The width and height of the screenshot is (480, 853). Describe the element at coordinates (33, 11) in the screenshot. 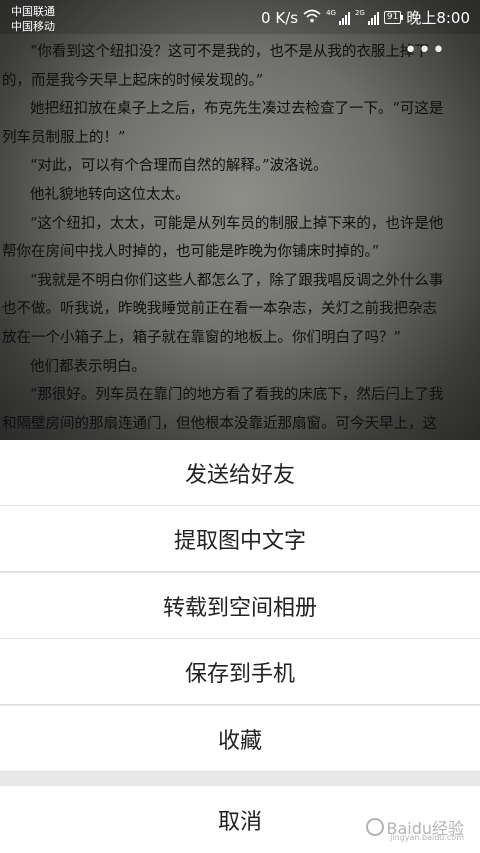

I see `carrier-1: 中国联通` at that location.